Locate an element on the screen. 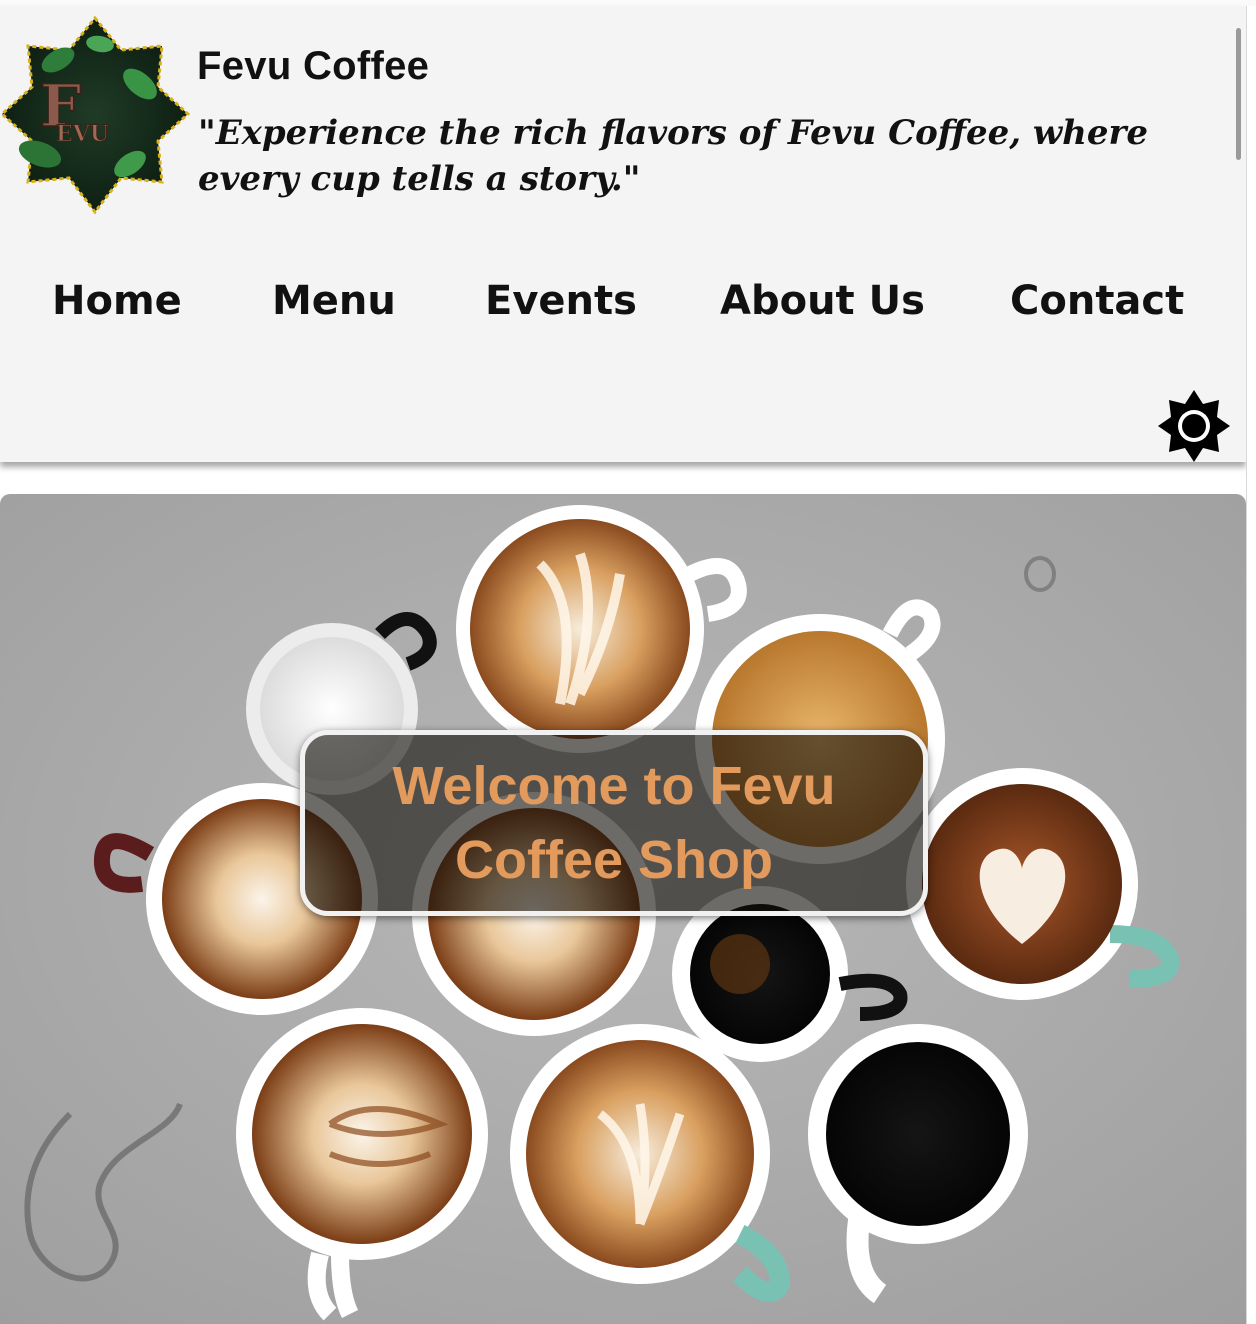  welcome-banner: Welcome to Fevu Coffee Shop is located at coordinates (614, 823).